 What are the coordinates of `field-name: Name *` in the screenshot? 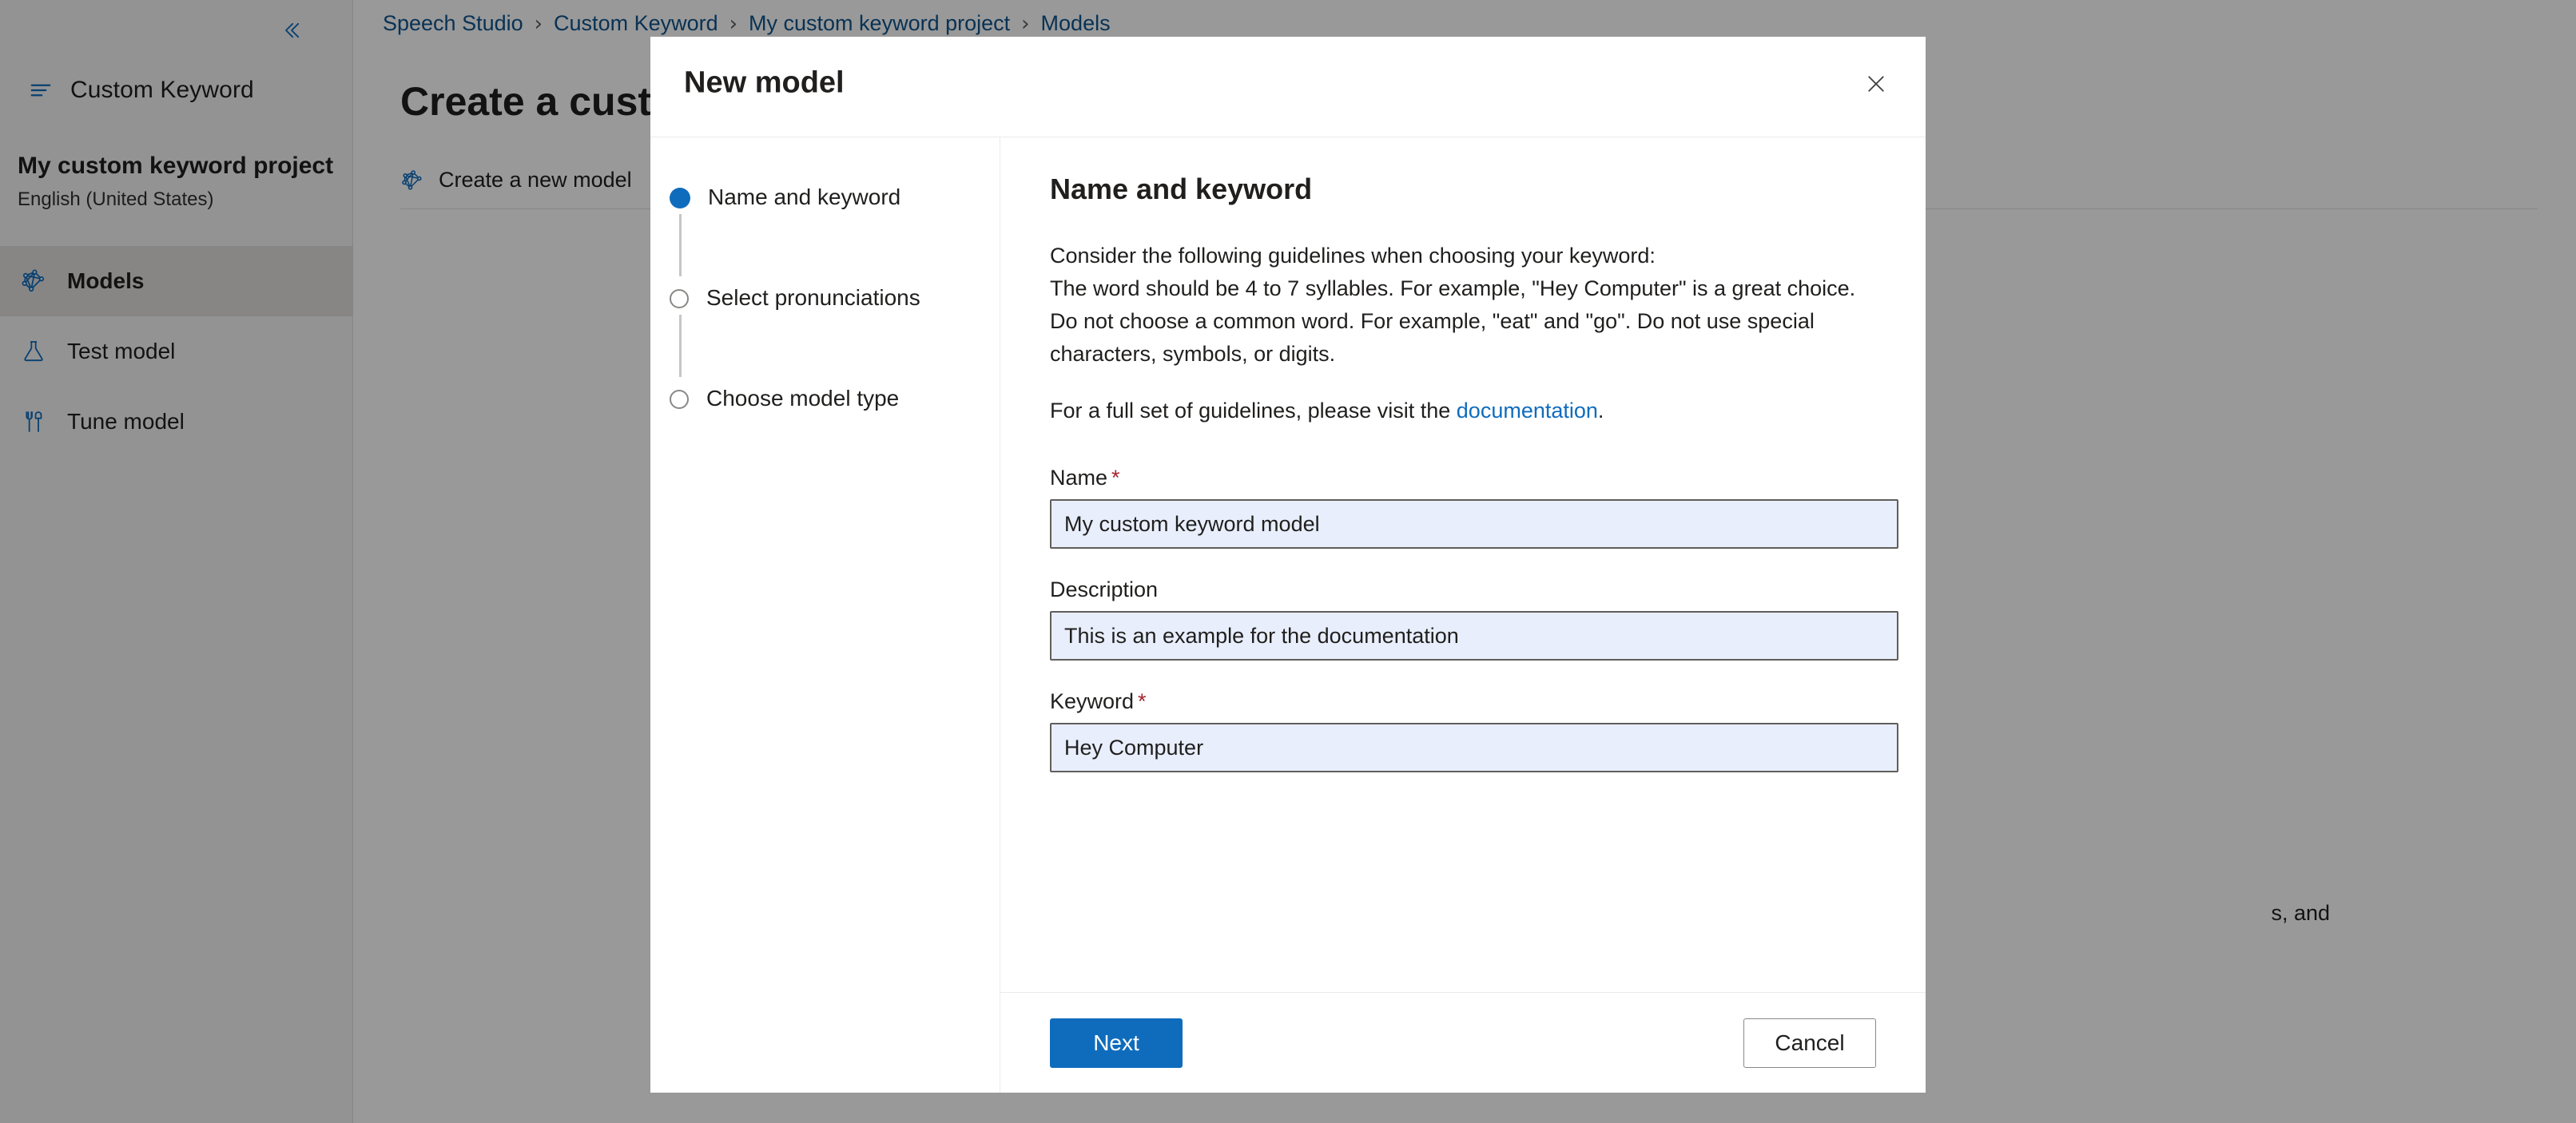 It's located at (1474, 508).